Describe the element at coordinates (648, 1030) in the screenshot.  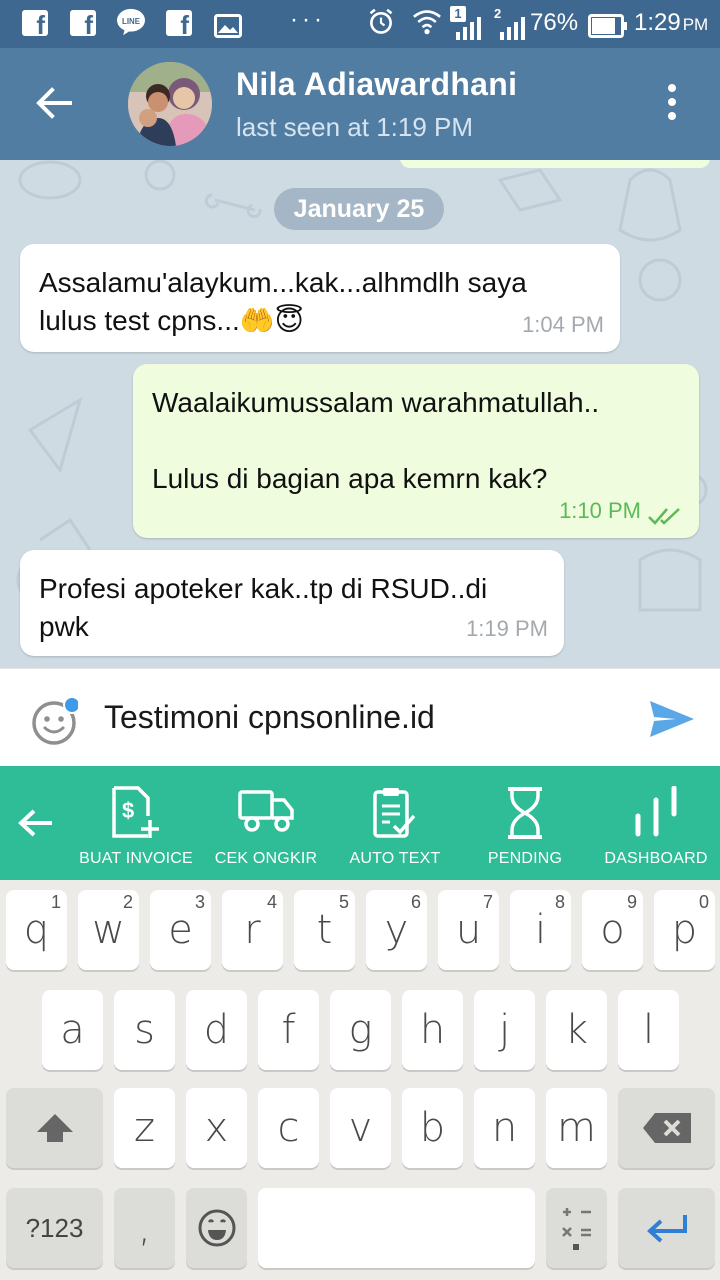
I see `key-l: l` at that location.